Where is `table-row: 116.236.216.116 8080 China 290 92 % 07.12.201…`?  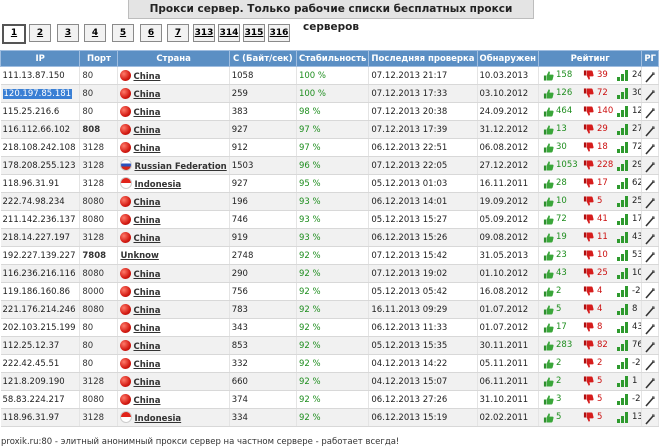
table-row: 116.236.216.116 8080 China 290 92 % 07.12.201… is located at coordinates (329, 273).